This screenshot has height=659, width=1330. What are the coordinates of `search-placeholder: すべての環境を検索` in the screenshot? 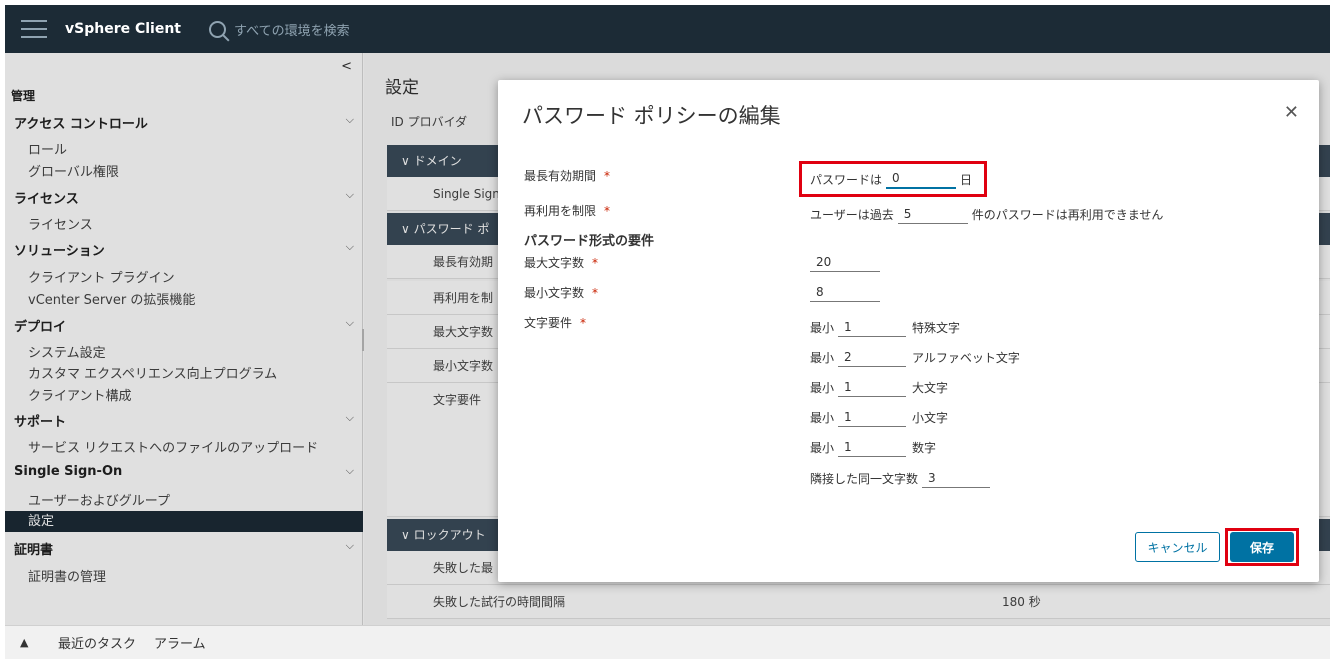 It's located at (292, 31).